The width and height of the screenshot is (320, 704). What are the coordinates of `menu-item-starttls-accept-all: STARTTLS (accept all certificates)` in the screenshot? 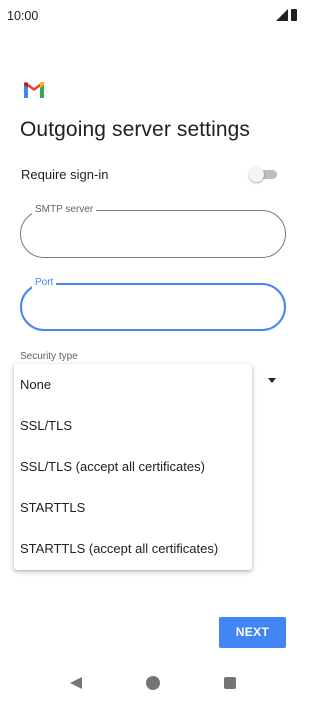 It's located at (133, 548).